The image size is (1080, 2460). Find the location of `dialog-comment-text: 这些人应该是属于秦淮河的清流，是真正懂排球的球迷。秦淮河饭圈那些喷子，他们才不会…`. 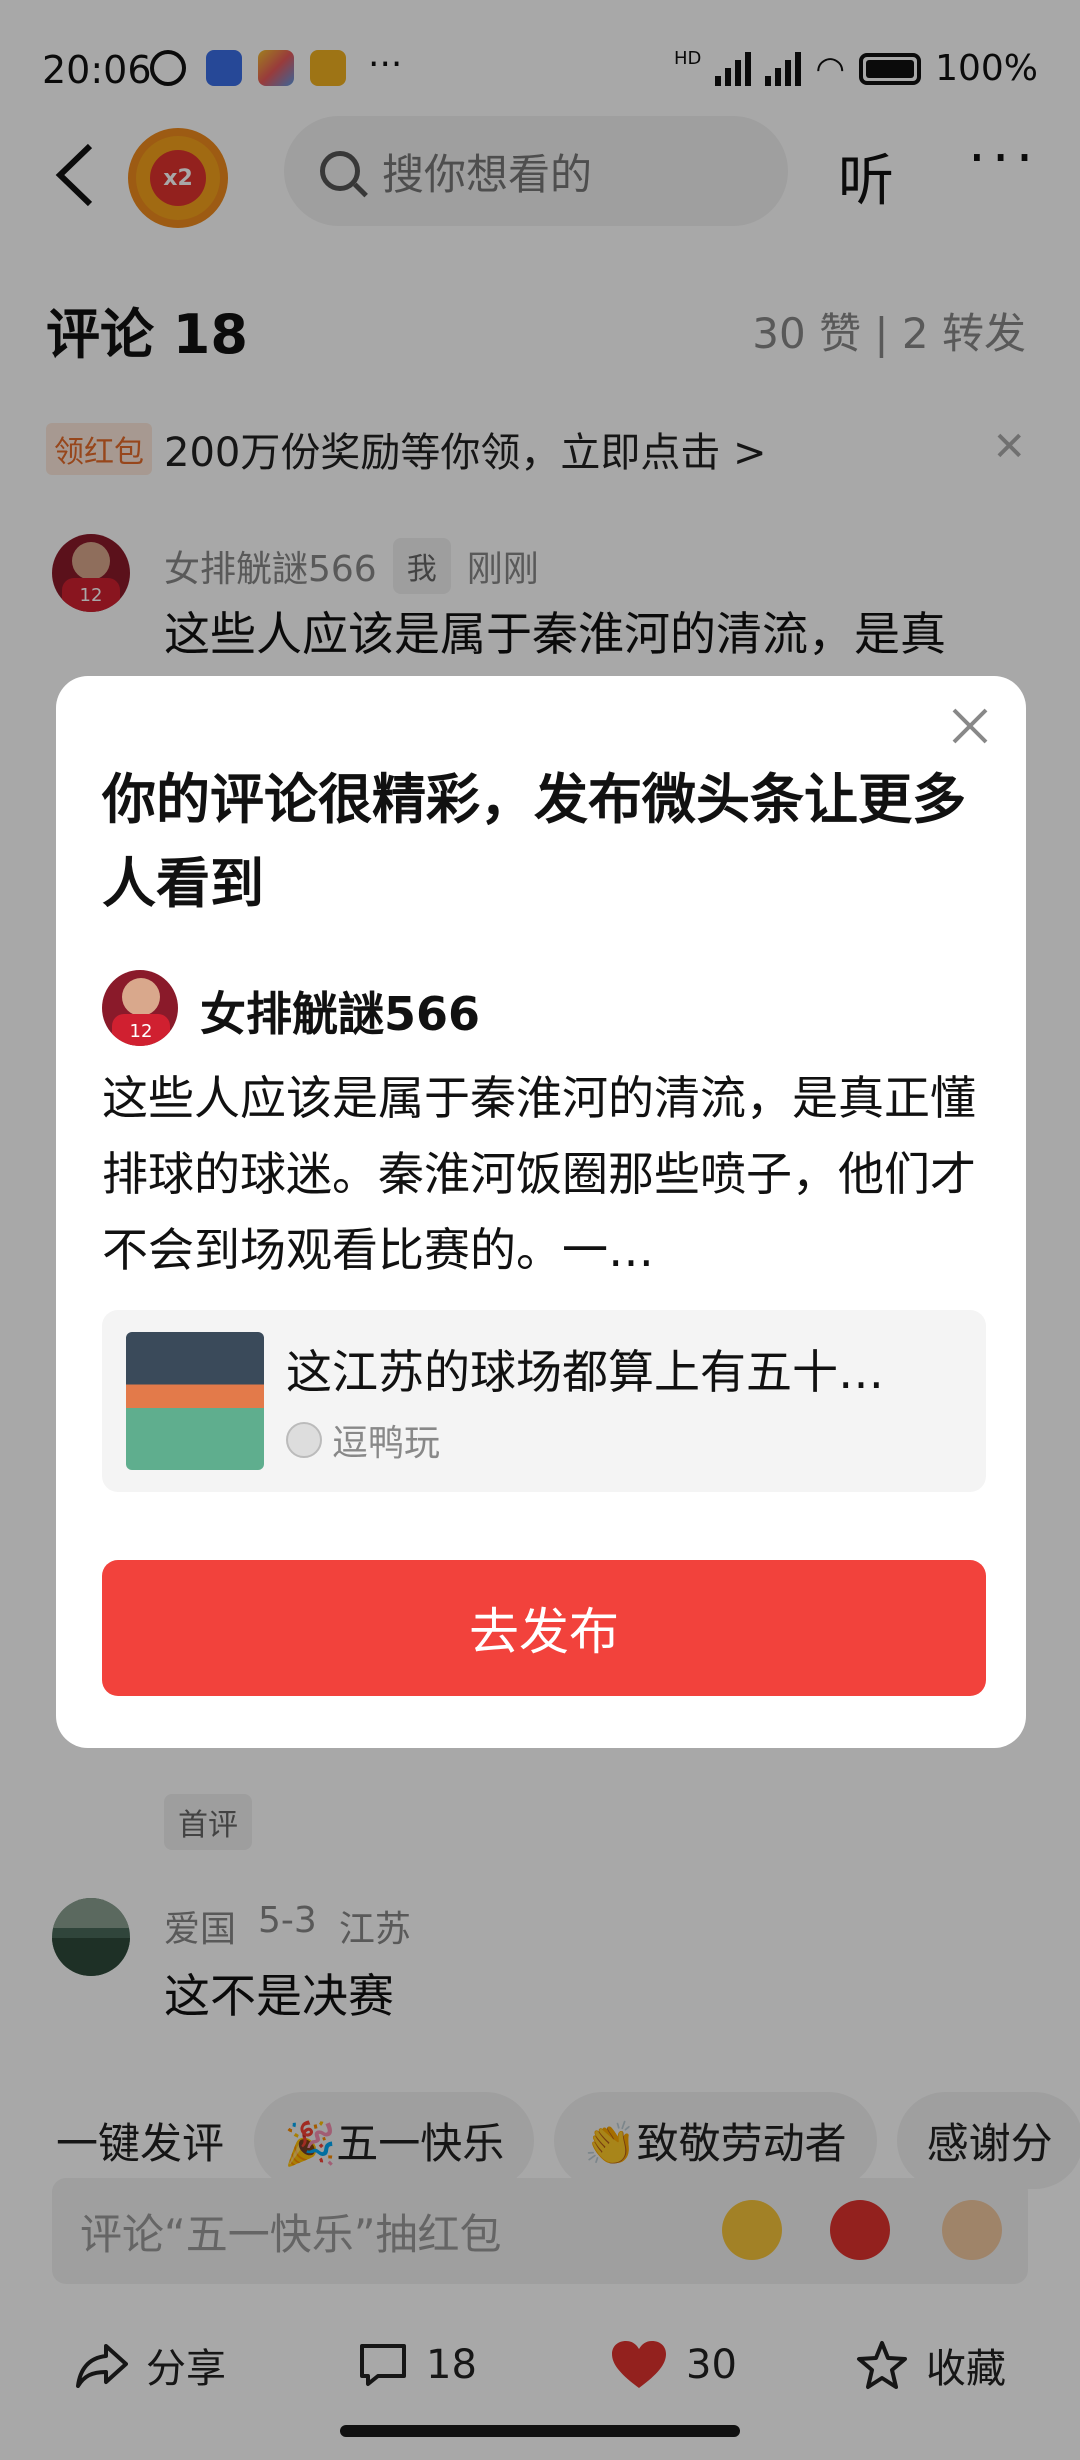

dialog-comment-text: 这些人应该是属于秦淮河的清流，是真正懂排球的球迷。秦淮河饭圈那些喷子，他们才不会… is located at coordinates (539, 1174).